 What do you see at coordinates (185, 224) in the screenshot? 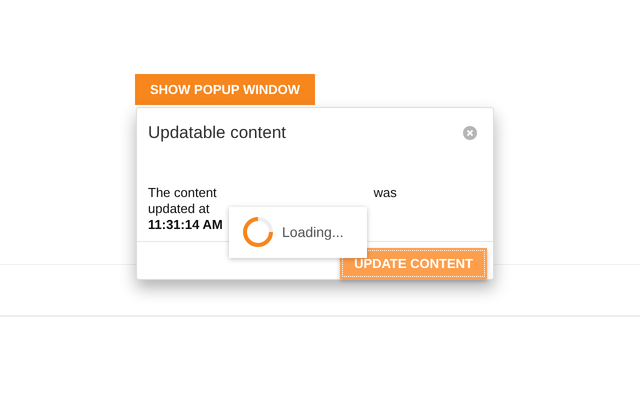
I see `update-time: 11:31:14 AM` at bounding box center [185, 224].